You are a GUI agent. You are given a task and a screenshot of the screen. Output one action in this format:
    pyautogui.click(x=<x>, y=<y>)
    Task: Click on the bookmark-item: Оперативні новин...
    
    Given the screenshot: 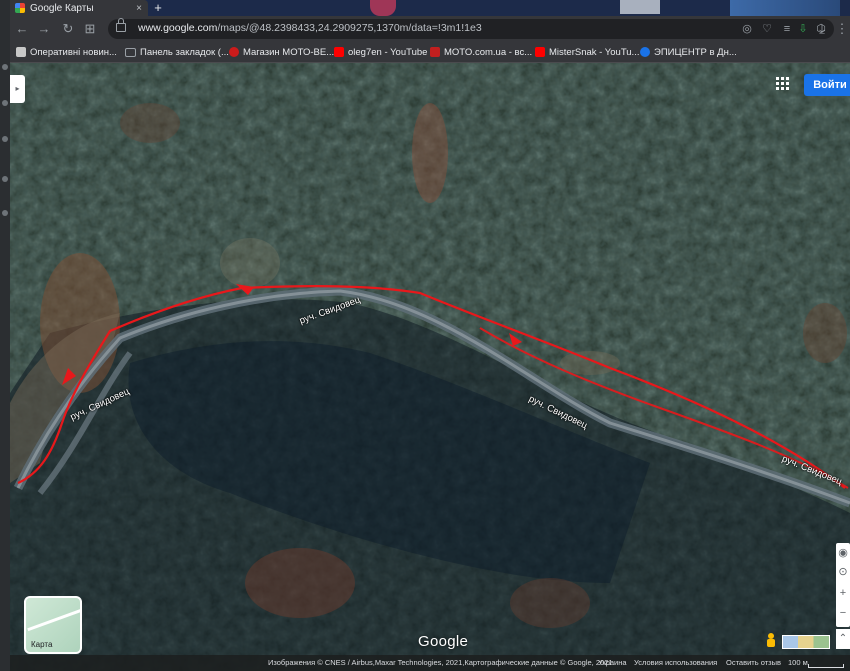 What is the action you would take?
    pyautogui.click(x=66, y=52)
    